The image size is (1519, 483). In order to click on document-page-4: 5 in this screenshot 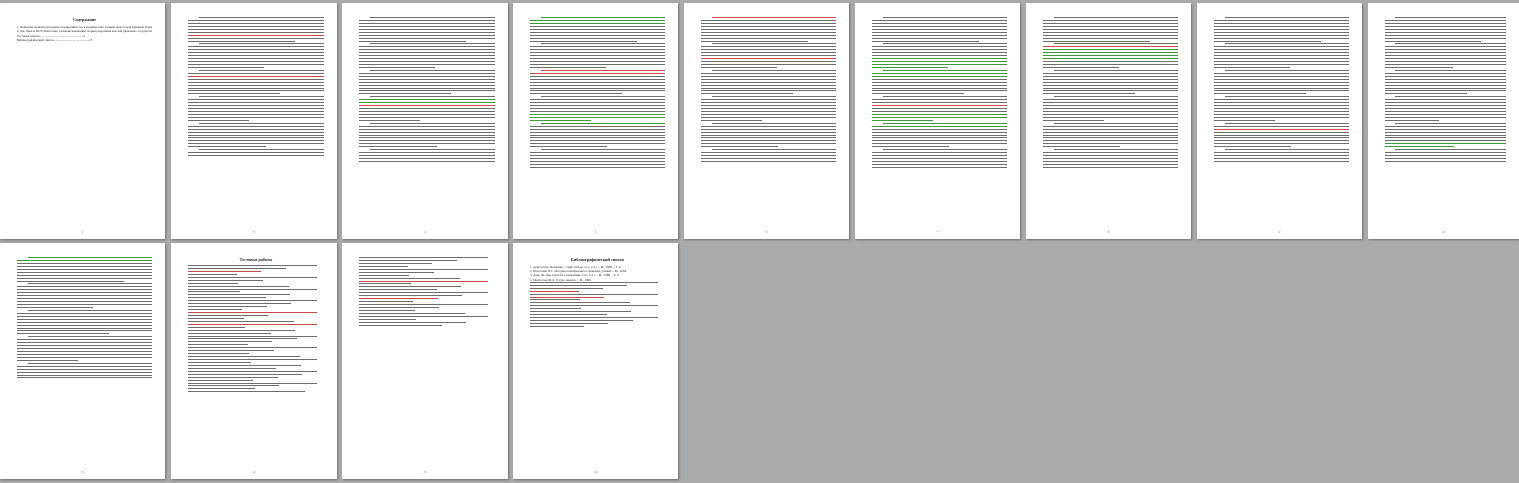, I will do `click(595, 121)`.